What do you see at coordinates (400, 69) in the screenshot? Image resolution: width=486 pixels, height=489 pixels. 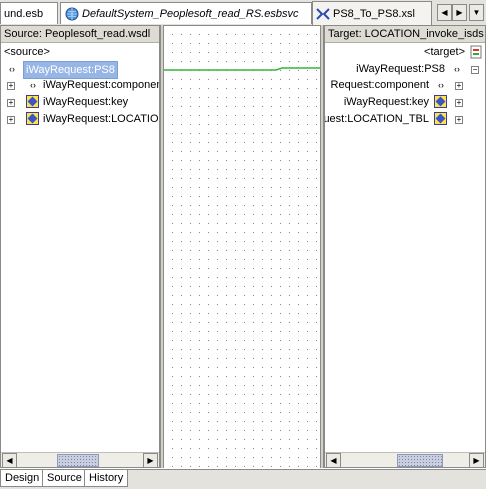 I see `target-node-ps8: iWayRequest:PS8` at bounding box center [400, 69].